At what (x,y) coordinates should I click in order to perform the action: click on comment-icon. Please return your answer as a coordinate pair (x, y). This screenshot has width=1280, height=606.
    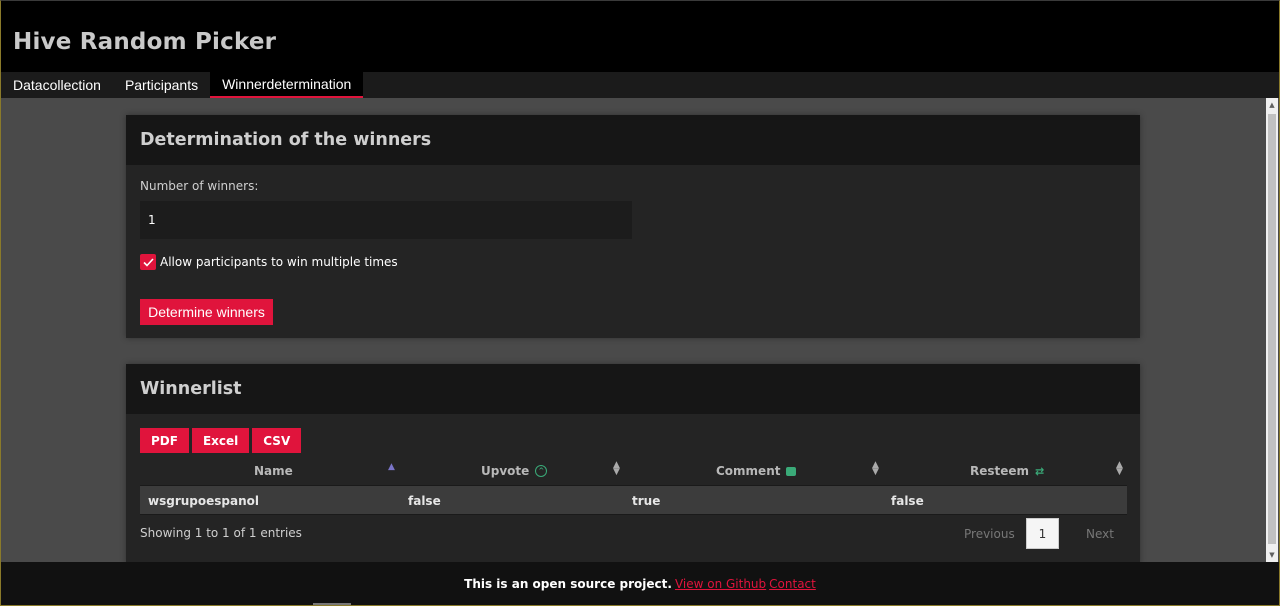
    Looking at the image, I should click on (791, 471).